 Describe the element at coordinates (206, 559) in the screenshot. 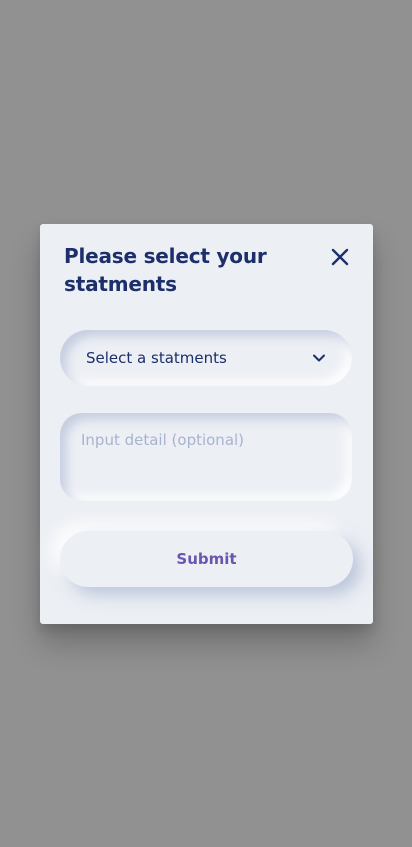

I see `submit-button: Submit` at that location.